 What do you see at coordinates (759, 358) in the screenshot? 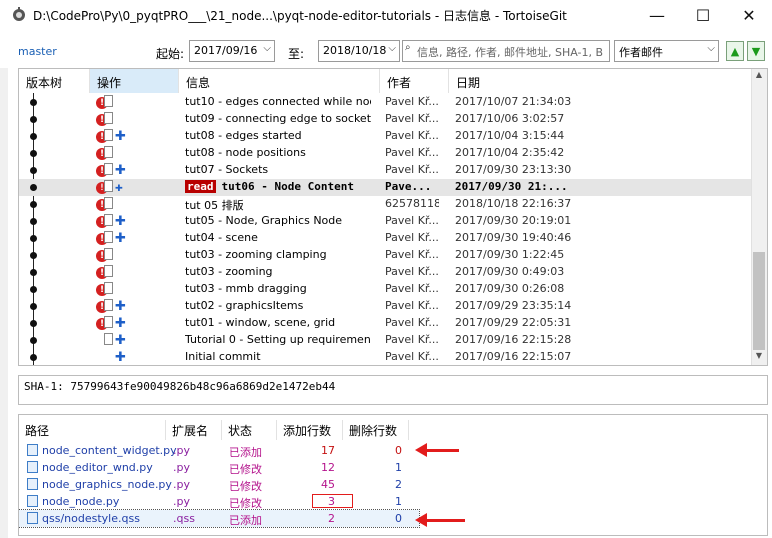
I see `scroll-down-icon: ▼` at bounding box center [759, 358].